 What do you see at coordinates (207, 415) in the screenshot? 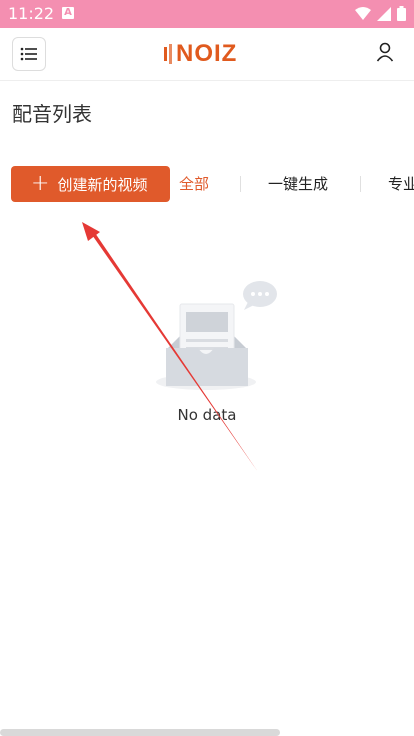
I see `empty-state-text: No data` at bounding box center [207, 415].